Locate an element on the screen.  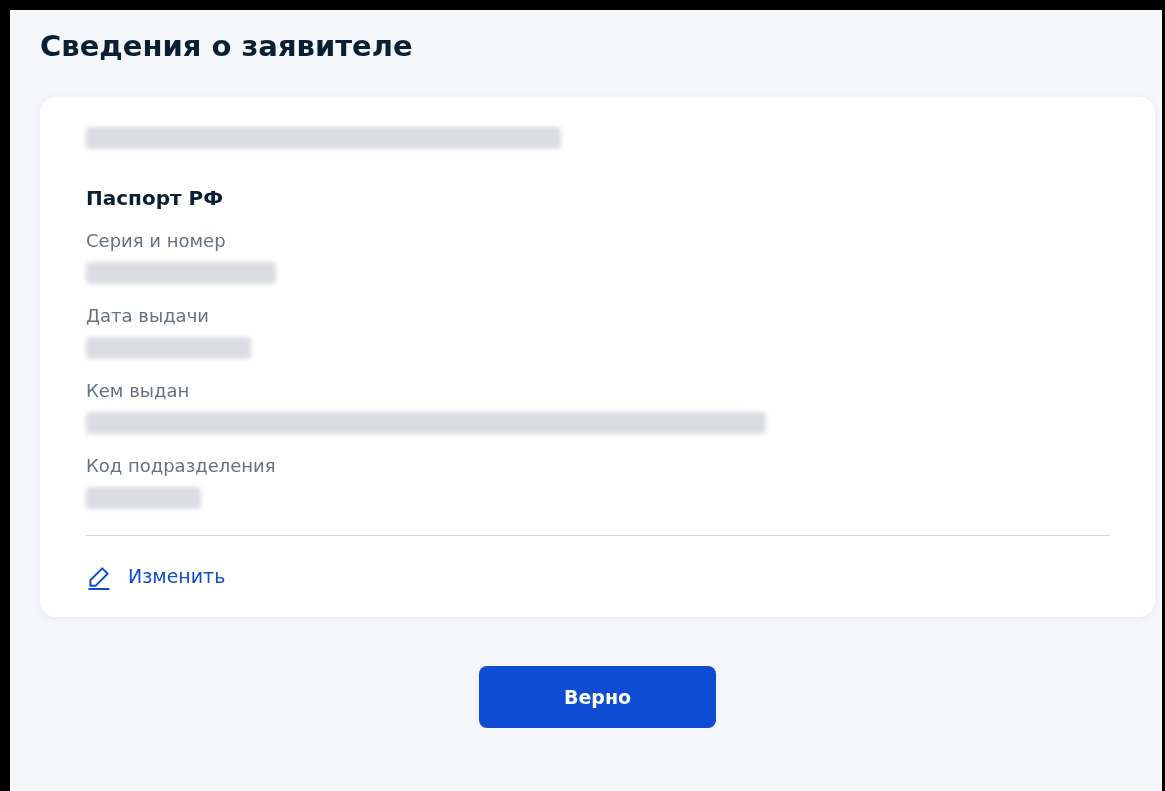
document-title: Паспорт РФ is located at coordinates (155, 199).